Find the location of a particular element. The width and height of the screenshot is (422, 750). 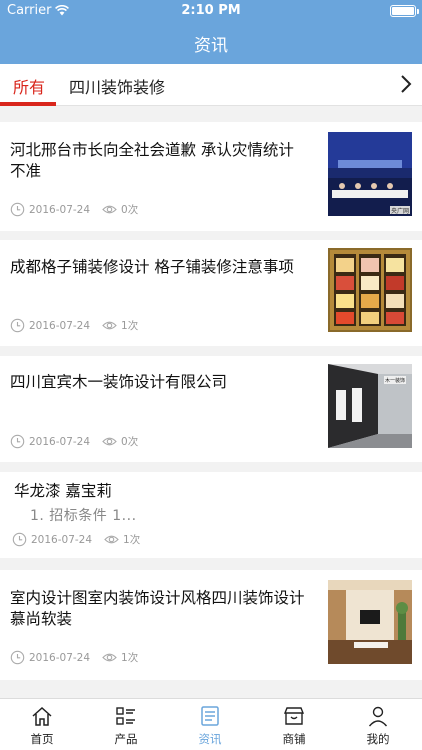

clock: 2:10 PM is located at coordinates (211, 10).